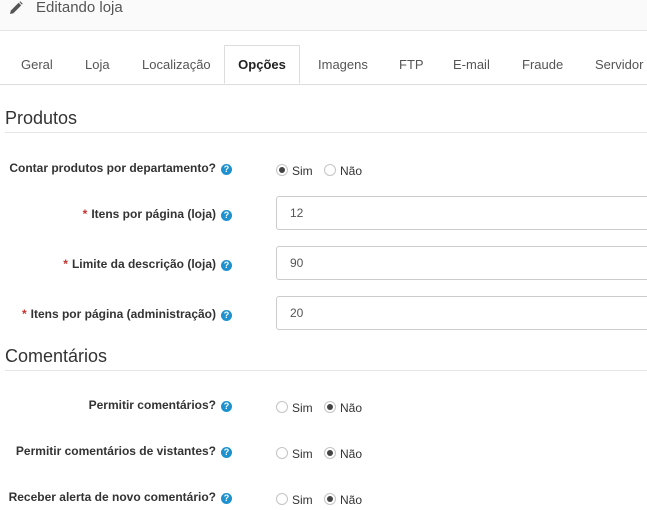 The image size is (647, 510). I want to click on radio-contar-nao, so click(330, 170).